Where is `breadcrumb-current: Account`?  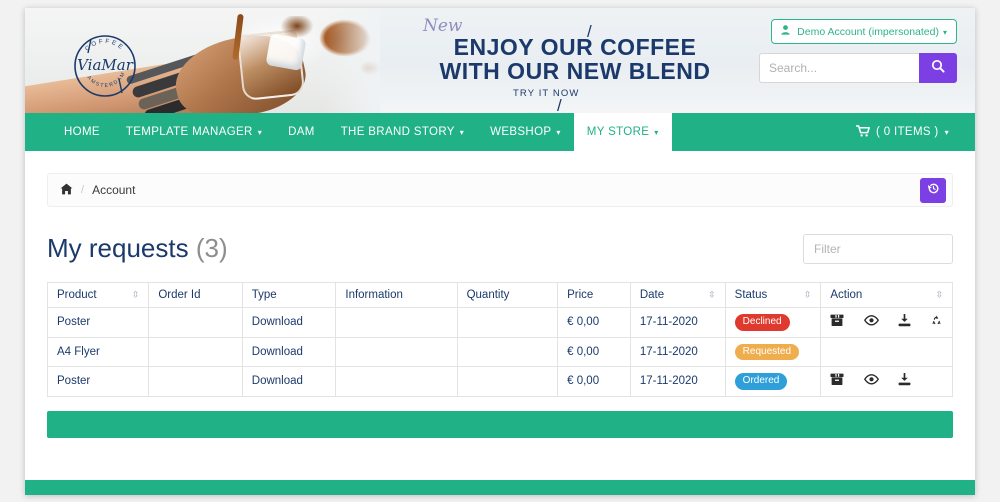
breadcrumb-current: Account is located at coordinates (114, 190).